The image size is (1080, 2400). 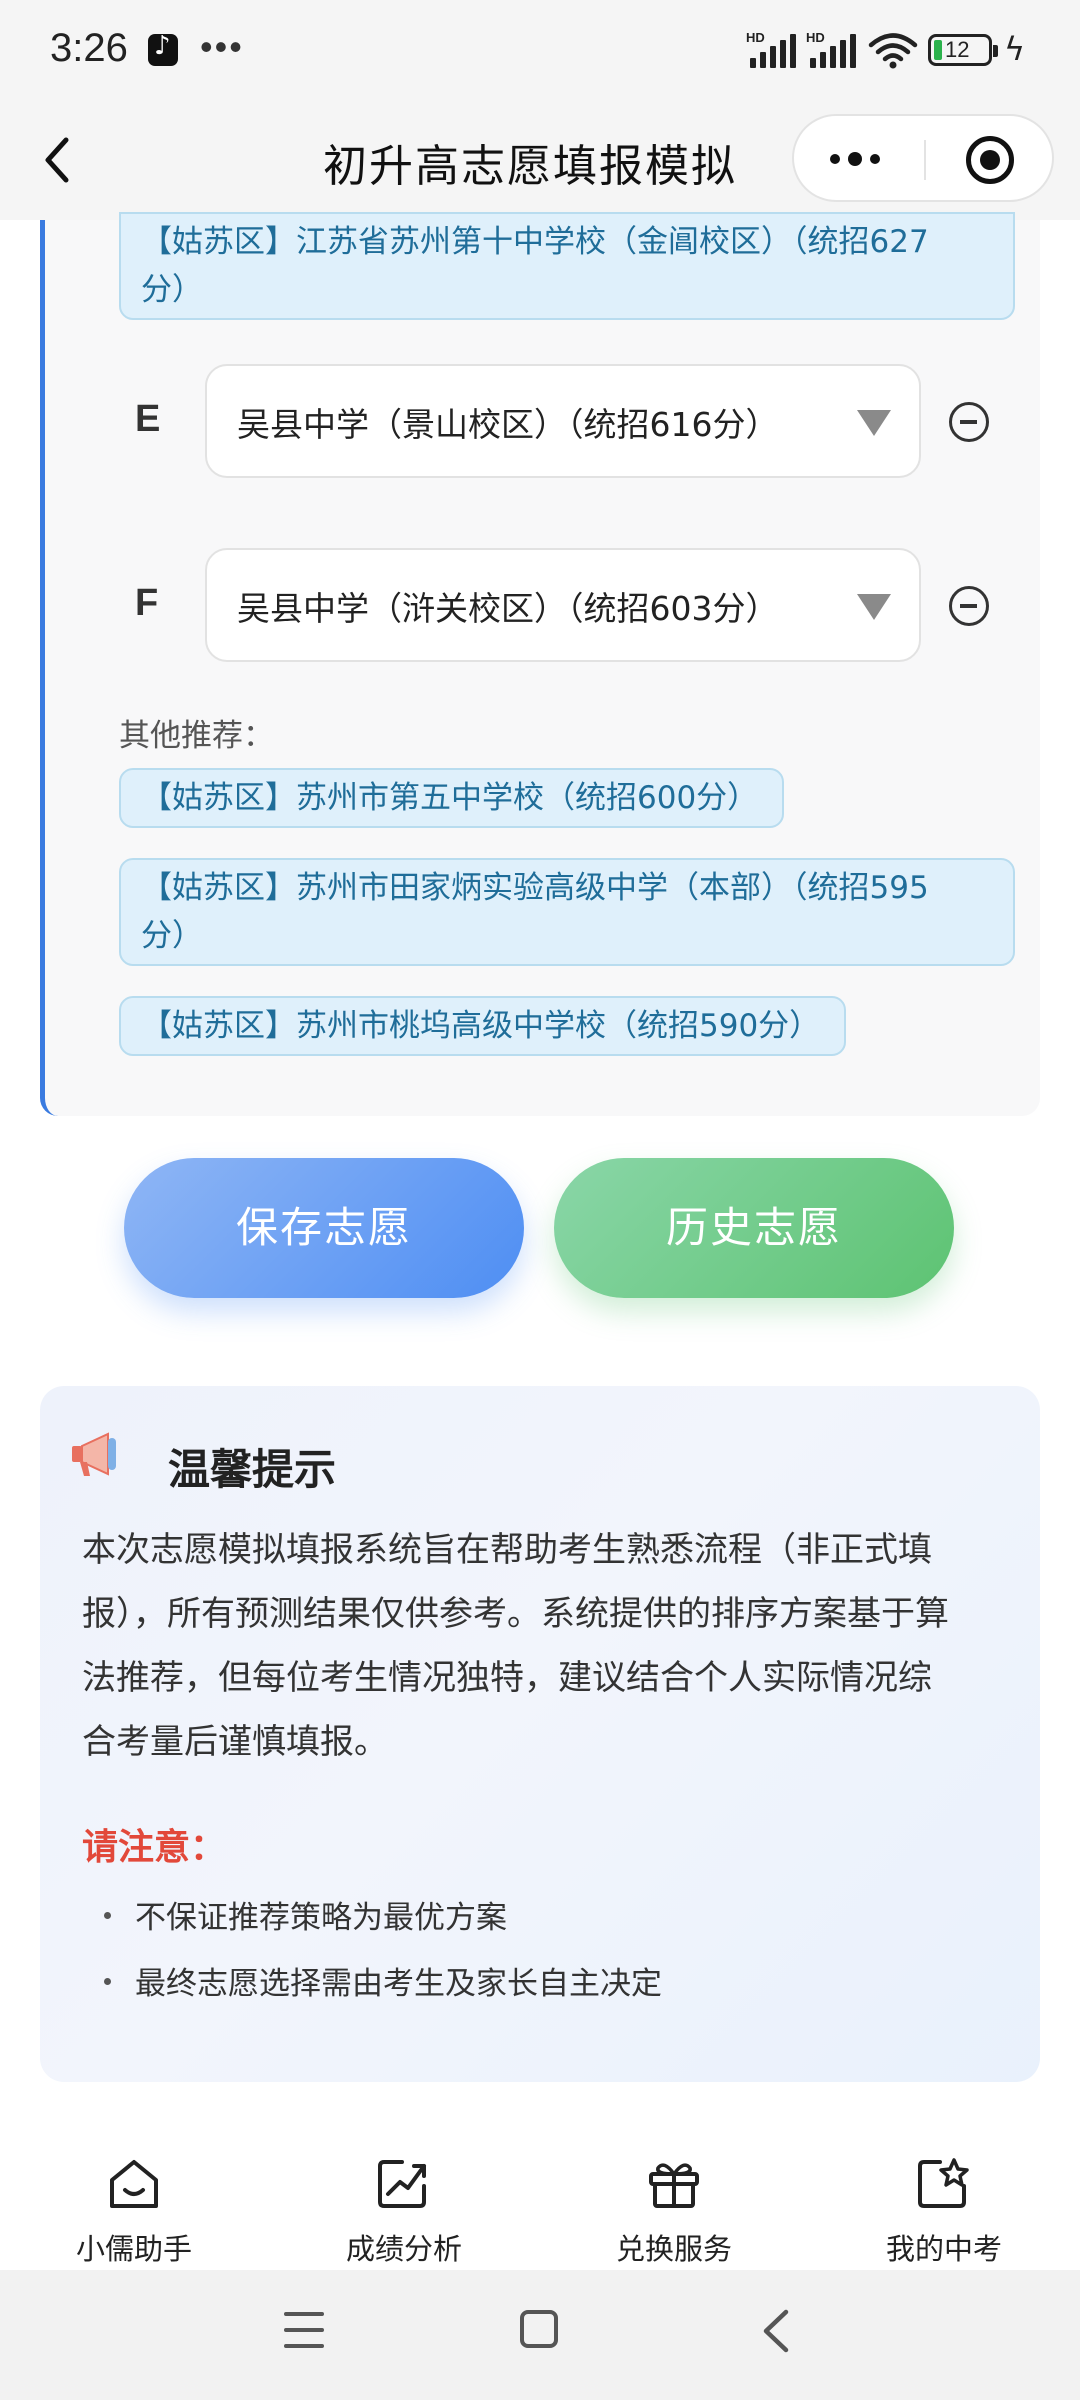 I want to click on tips-title: 温馨提示, so click(x=252, y=1469).